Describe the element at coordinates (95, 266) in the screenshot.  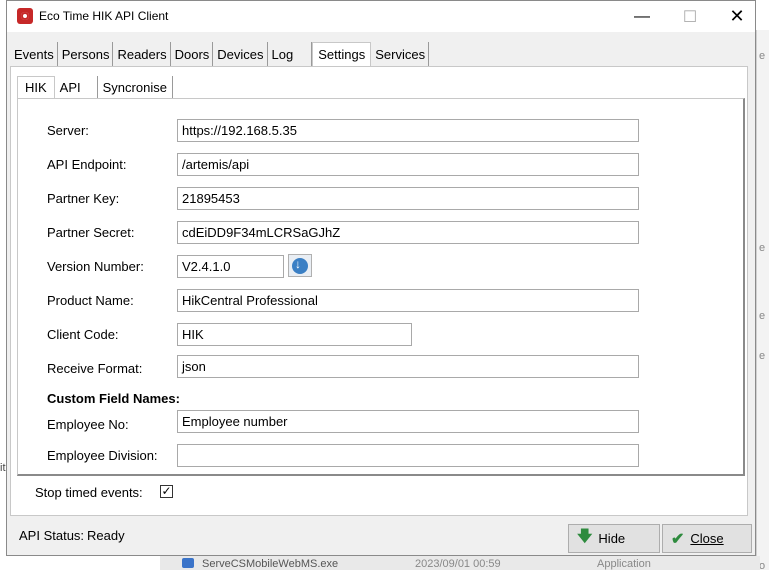
I see `version-number-label: Version Number:` at that location.